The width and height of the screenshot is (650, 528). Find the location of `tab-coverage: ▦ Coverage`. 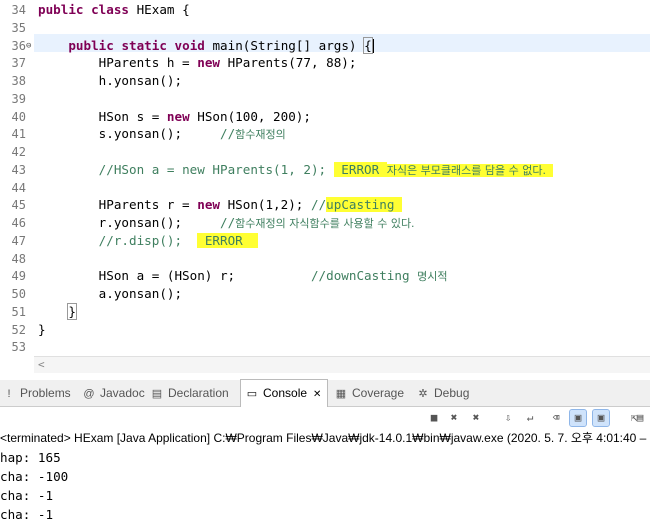

tab-coverage: ▦ Coverage is located at coordinates (369, 393).